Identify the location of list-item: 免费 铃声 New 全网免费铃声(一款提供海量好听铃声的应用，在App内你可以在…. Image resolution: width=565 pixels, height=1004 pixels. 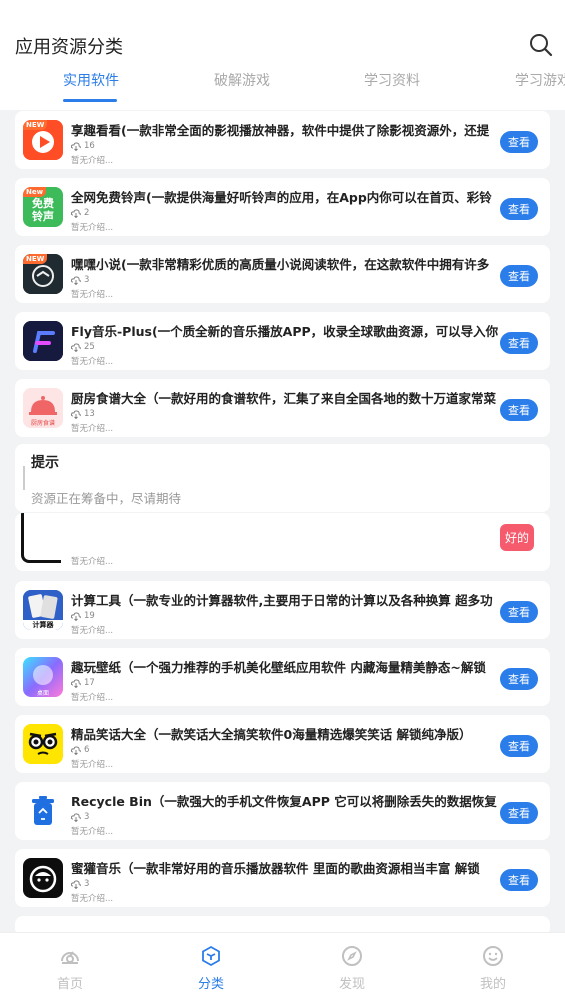
(282, 207).